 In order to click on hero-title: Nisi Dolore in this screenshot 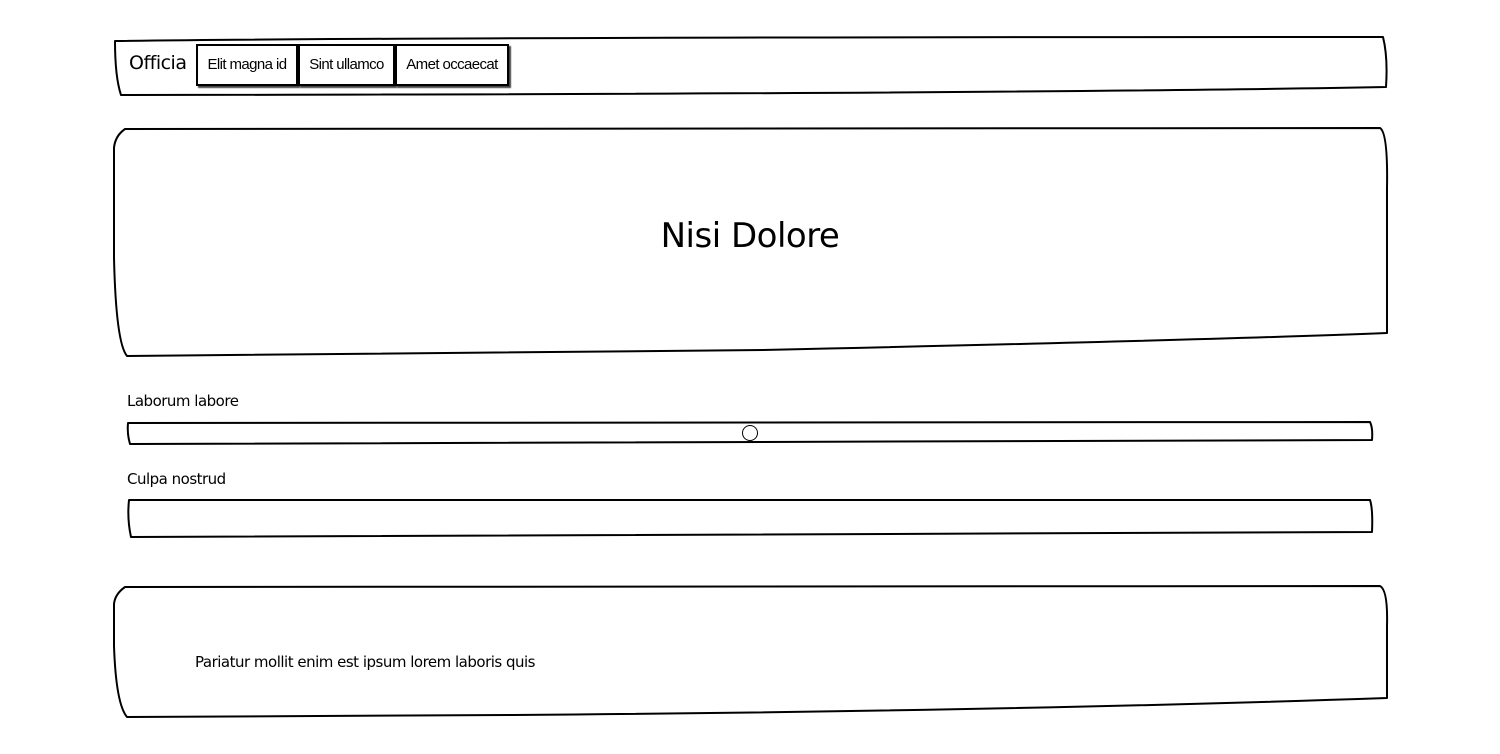, I will do `click(750, 236)`.